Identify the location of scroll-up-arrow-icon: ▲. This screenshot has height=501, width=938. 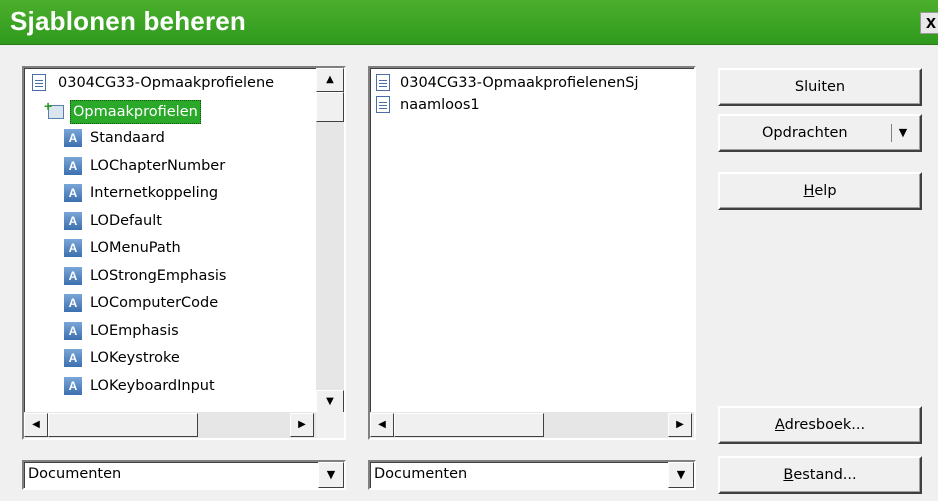
(330, 80).